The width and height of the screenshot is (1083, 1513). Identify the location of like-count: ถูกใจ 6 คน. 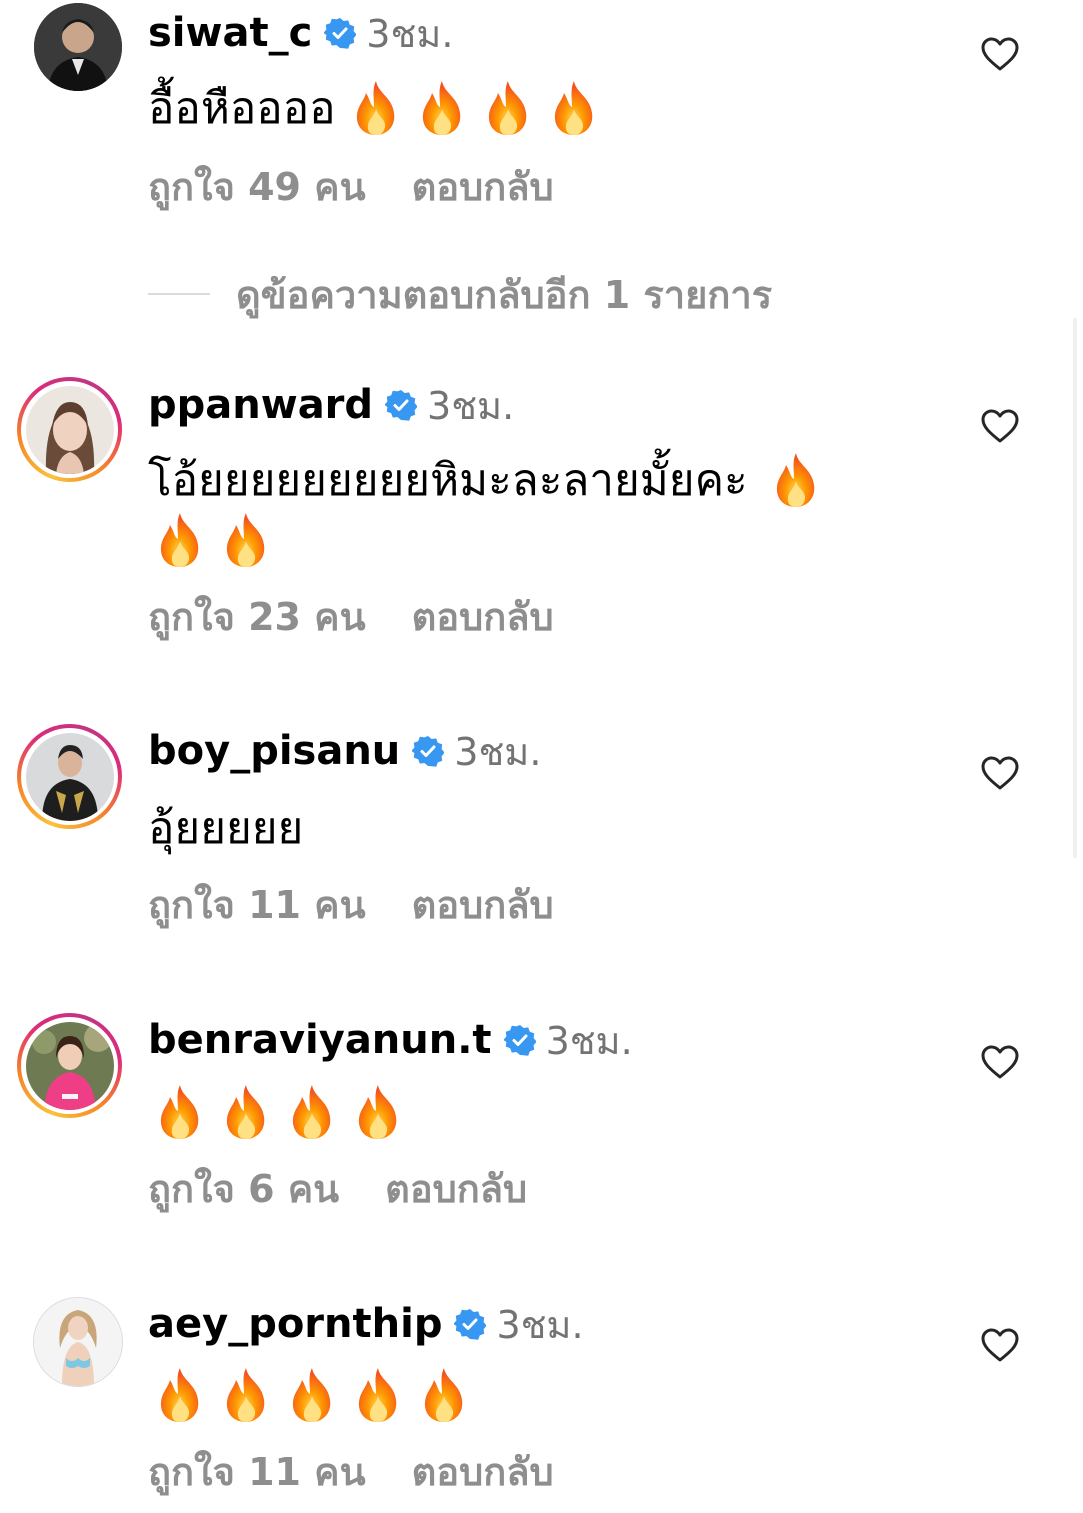
(243, 1188).